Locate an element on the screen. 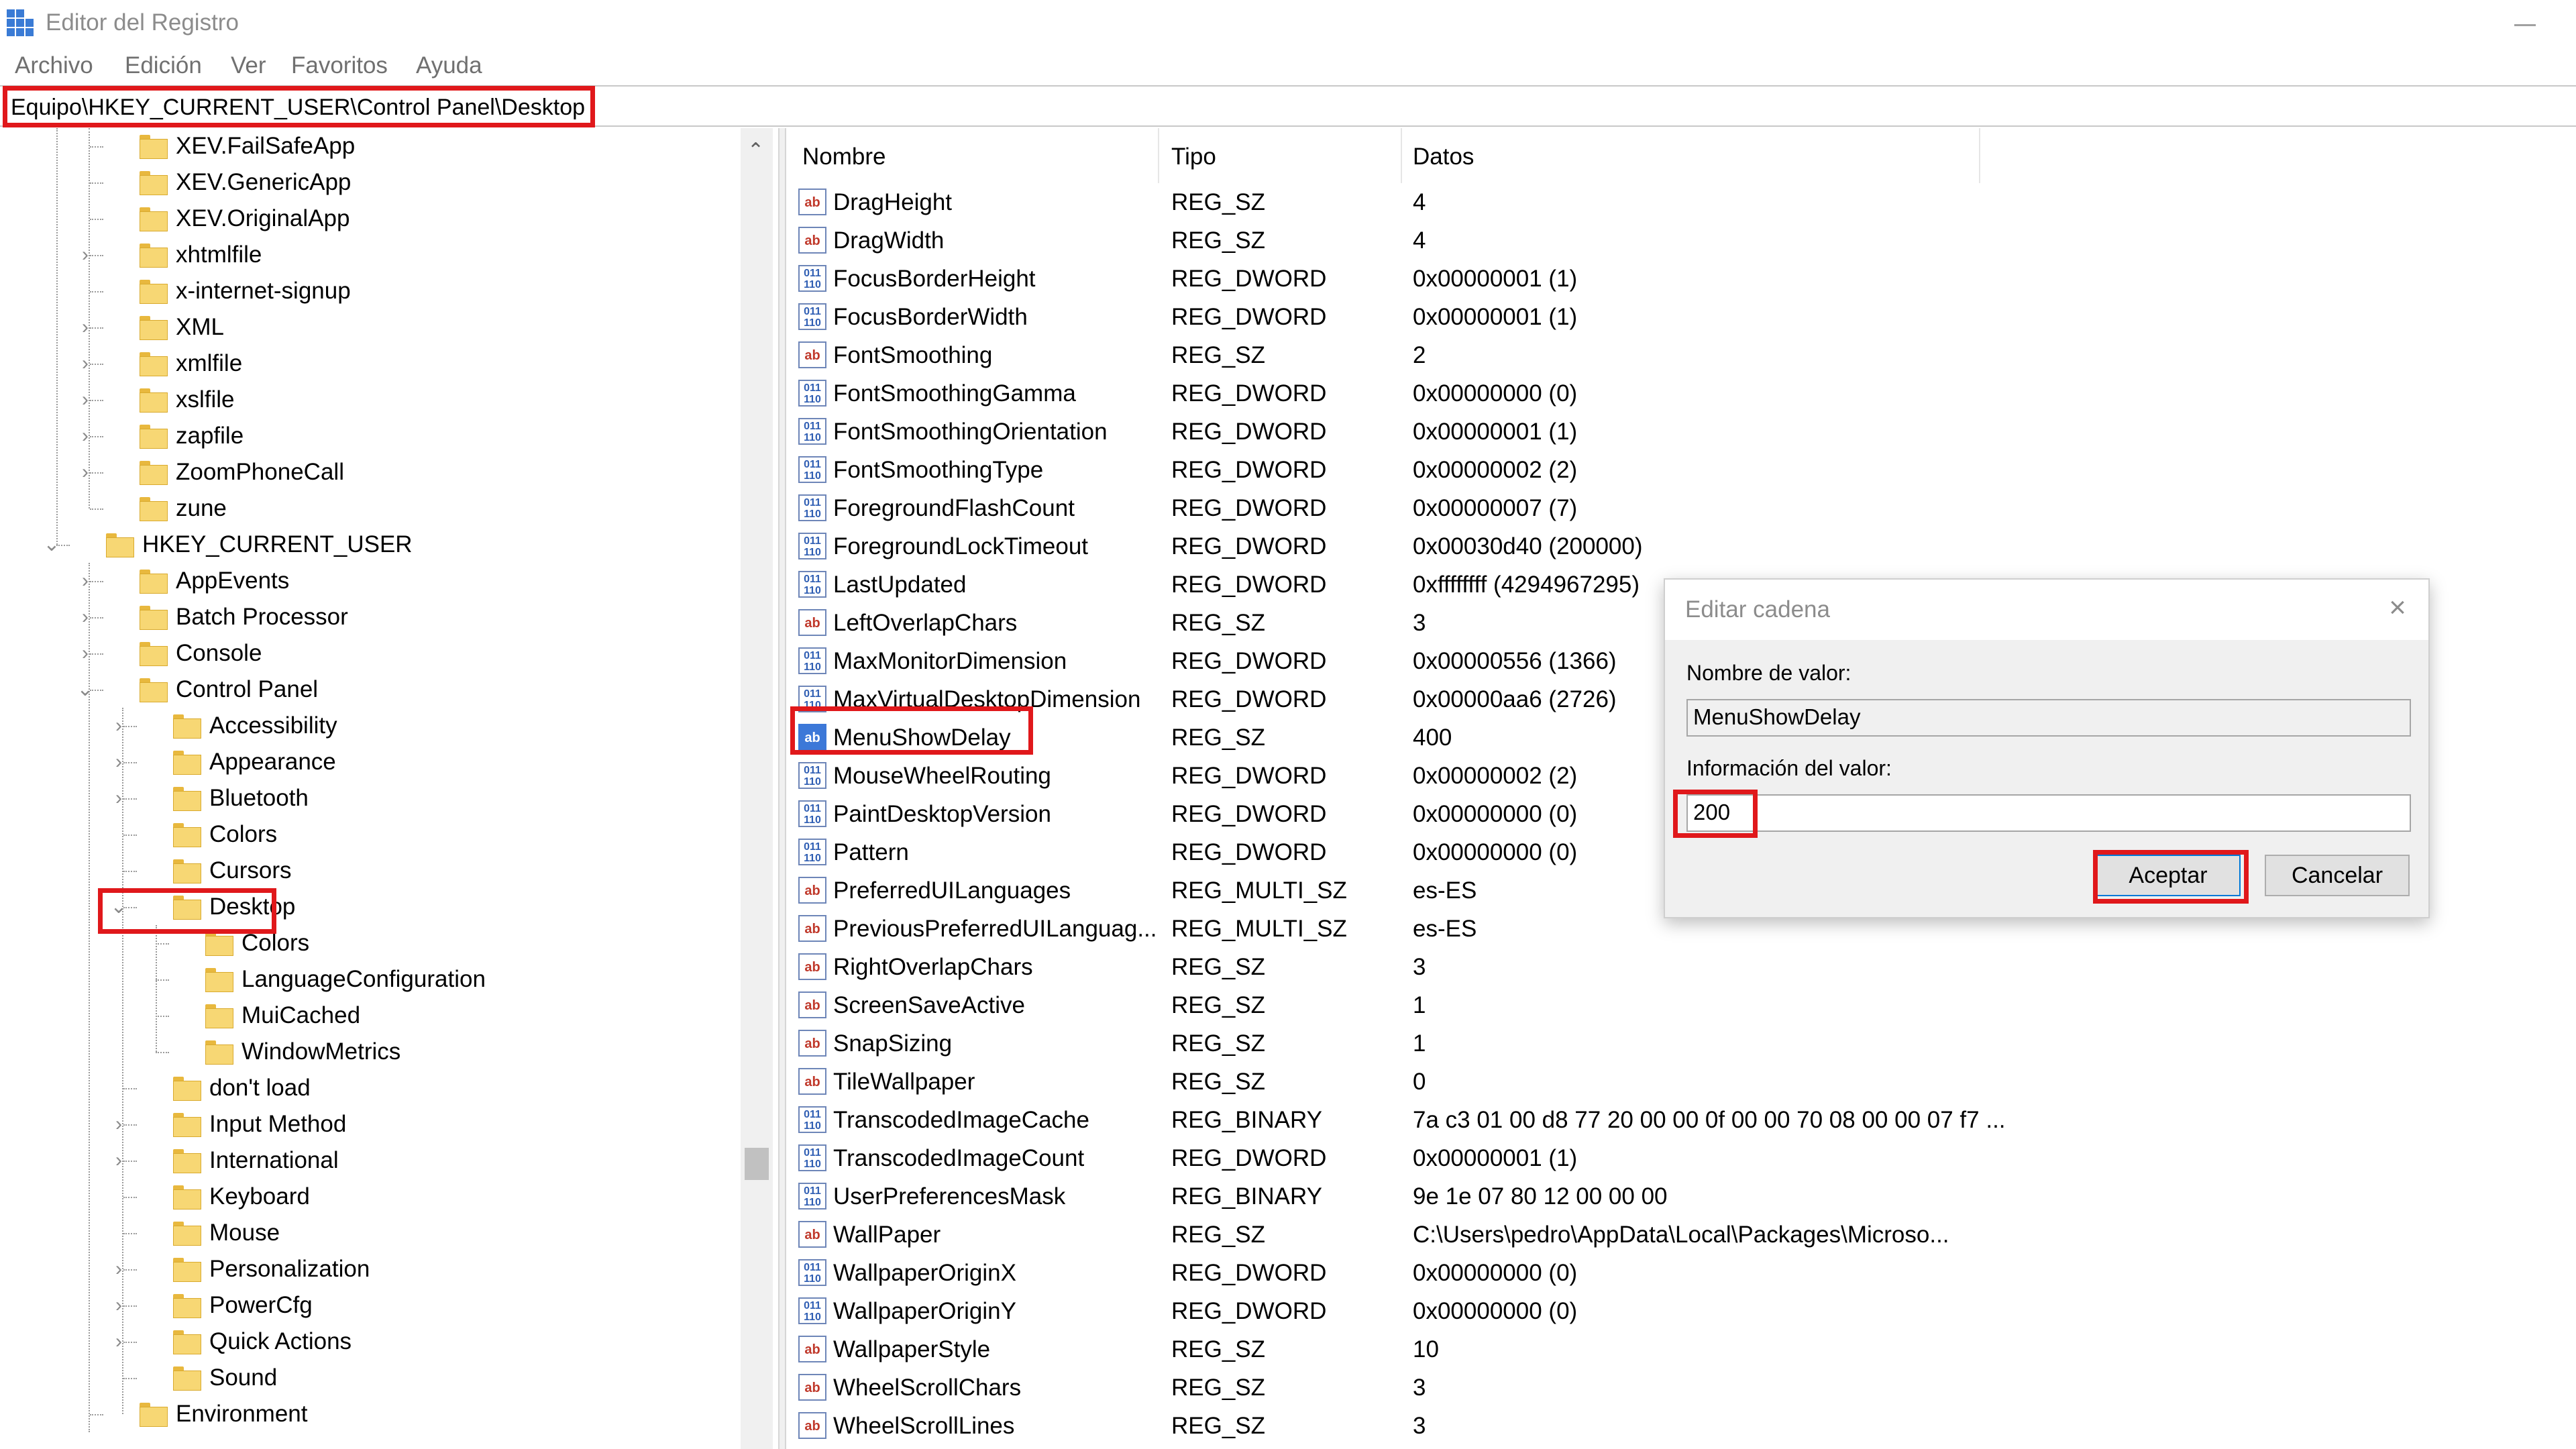 This screenshot has height=1449, width=2576. tree-scrollbar: ⌃ is located at coordinates (757, 788).